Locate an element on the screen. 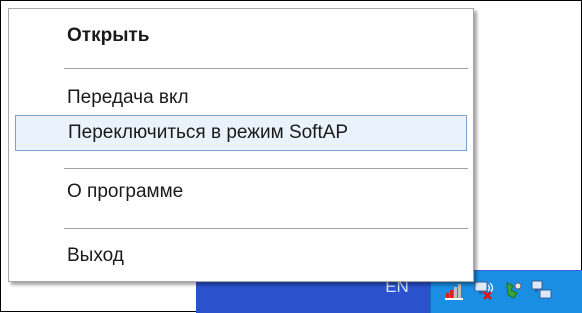  menu-item-switch-softap: Переключиться в режим SoftAP is located at coordinates (241, 133).